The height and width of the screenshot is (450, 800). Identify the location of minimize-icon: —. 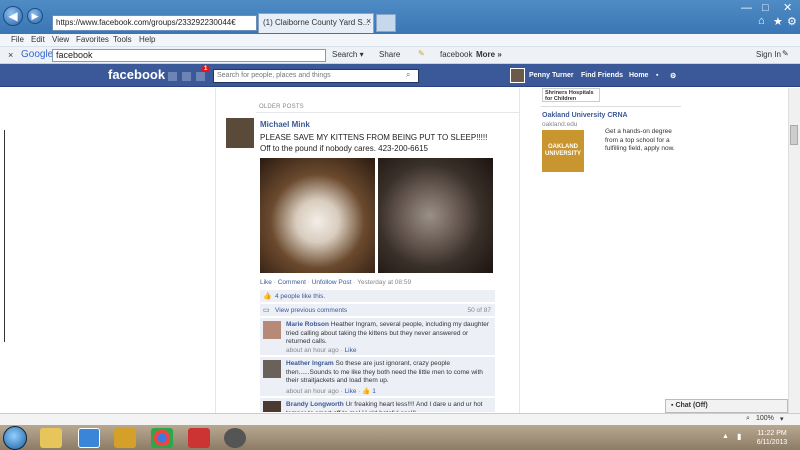
(746, 8).